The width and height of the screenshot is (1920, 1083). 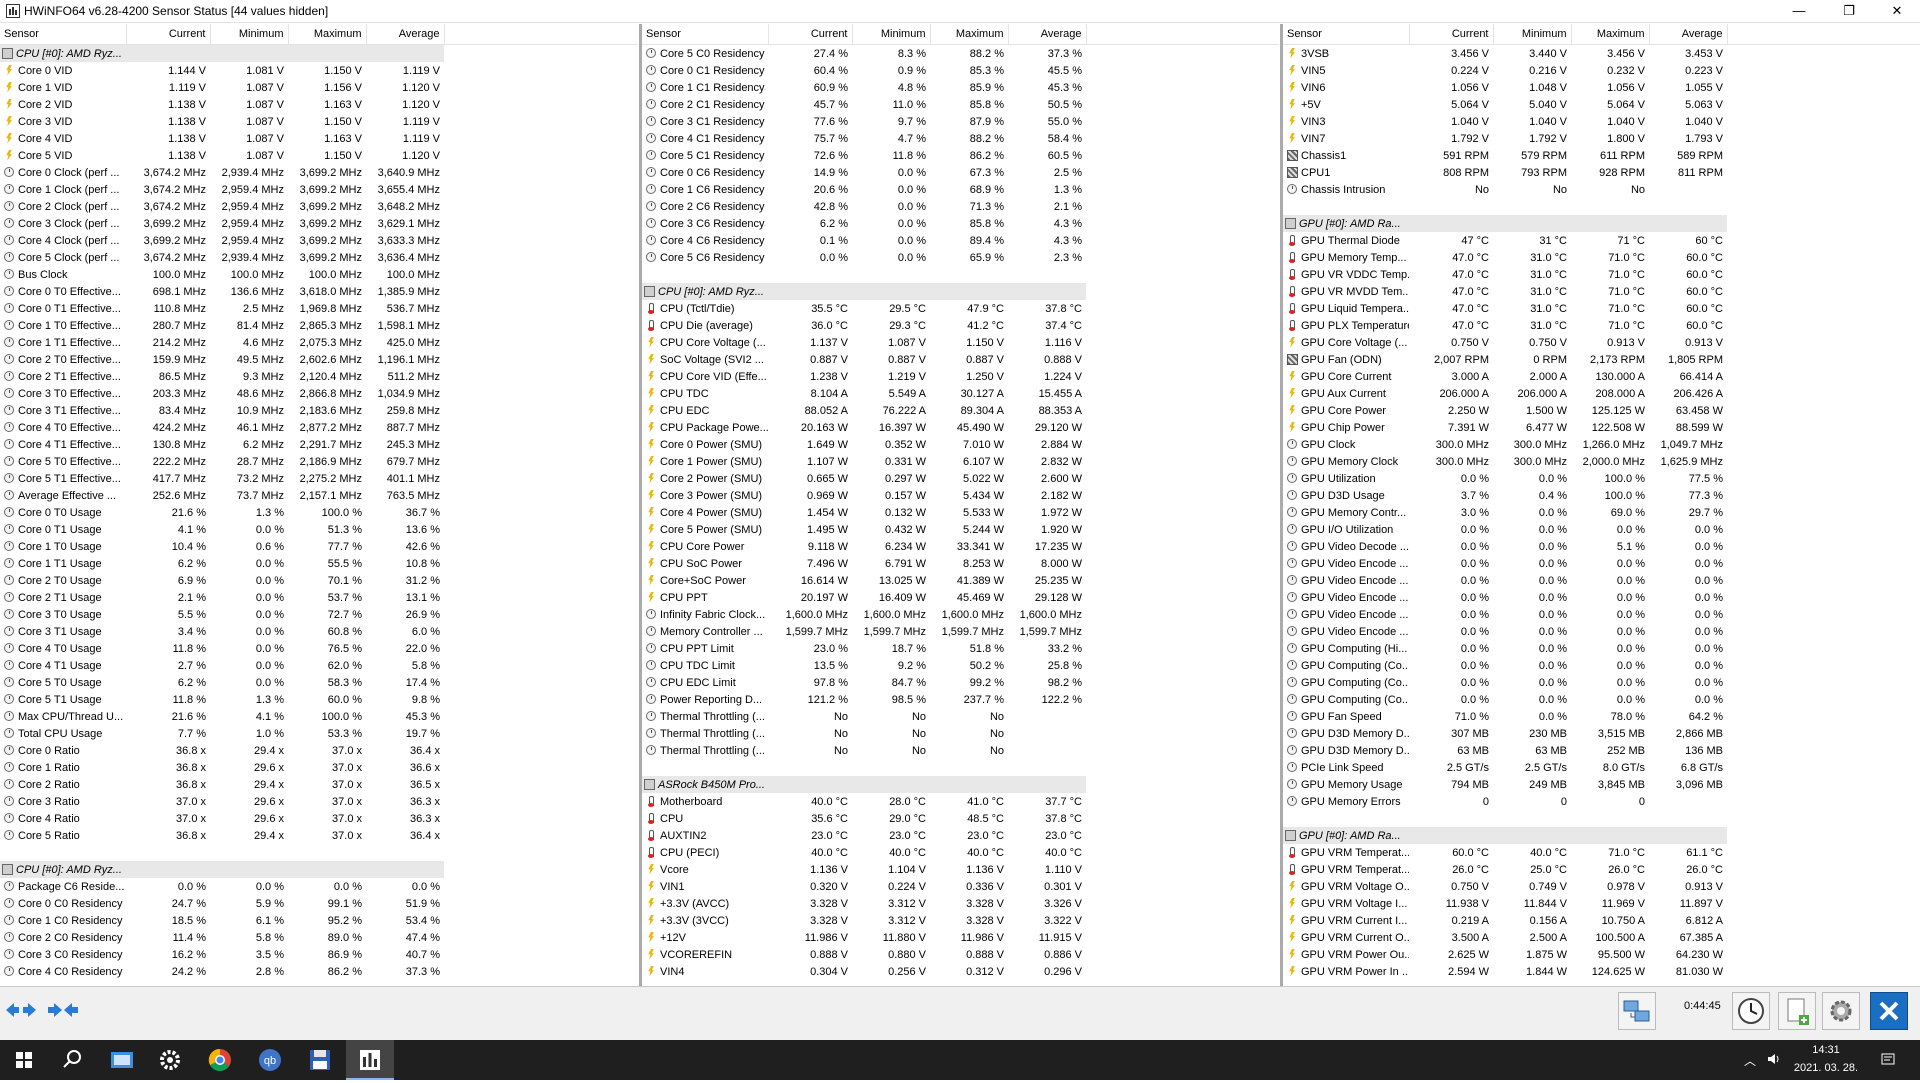 I want to click on sensor-name-cell: Core 4 Ratio, so click(x=63, y=818).